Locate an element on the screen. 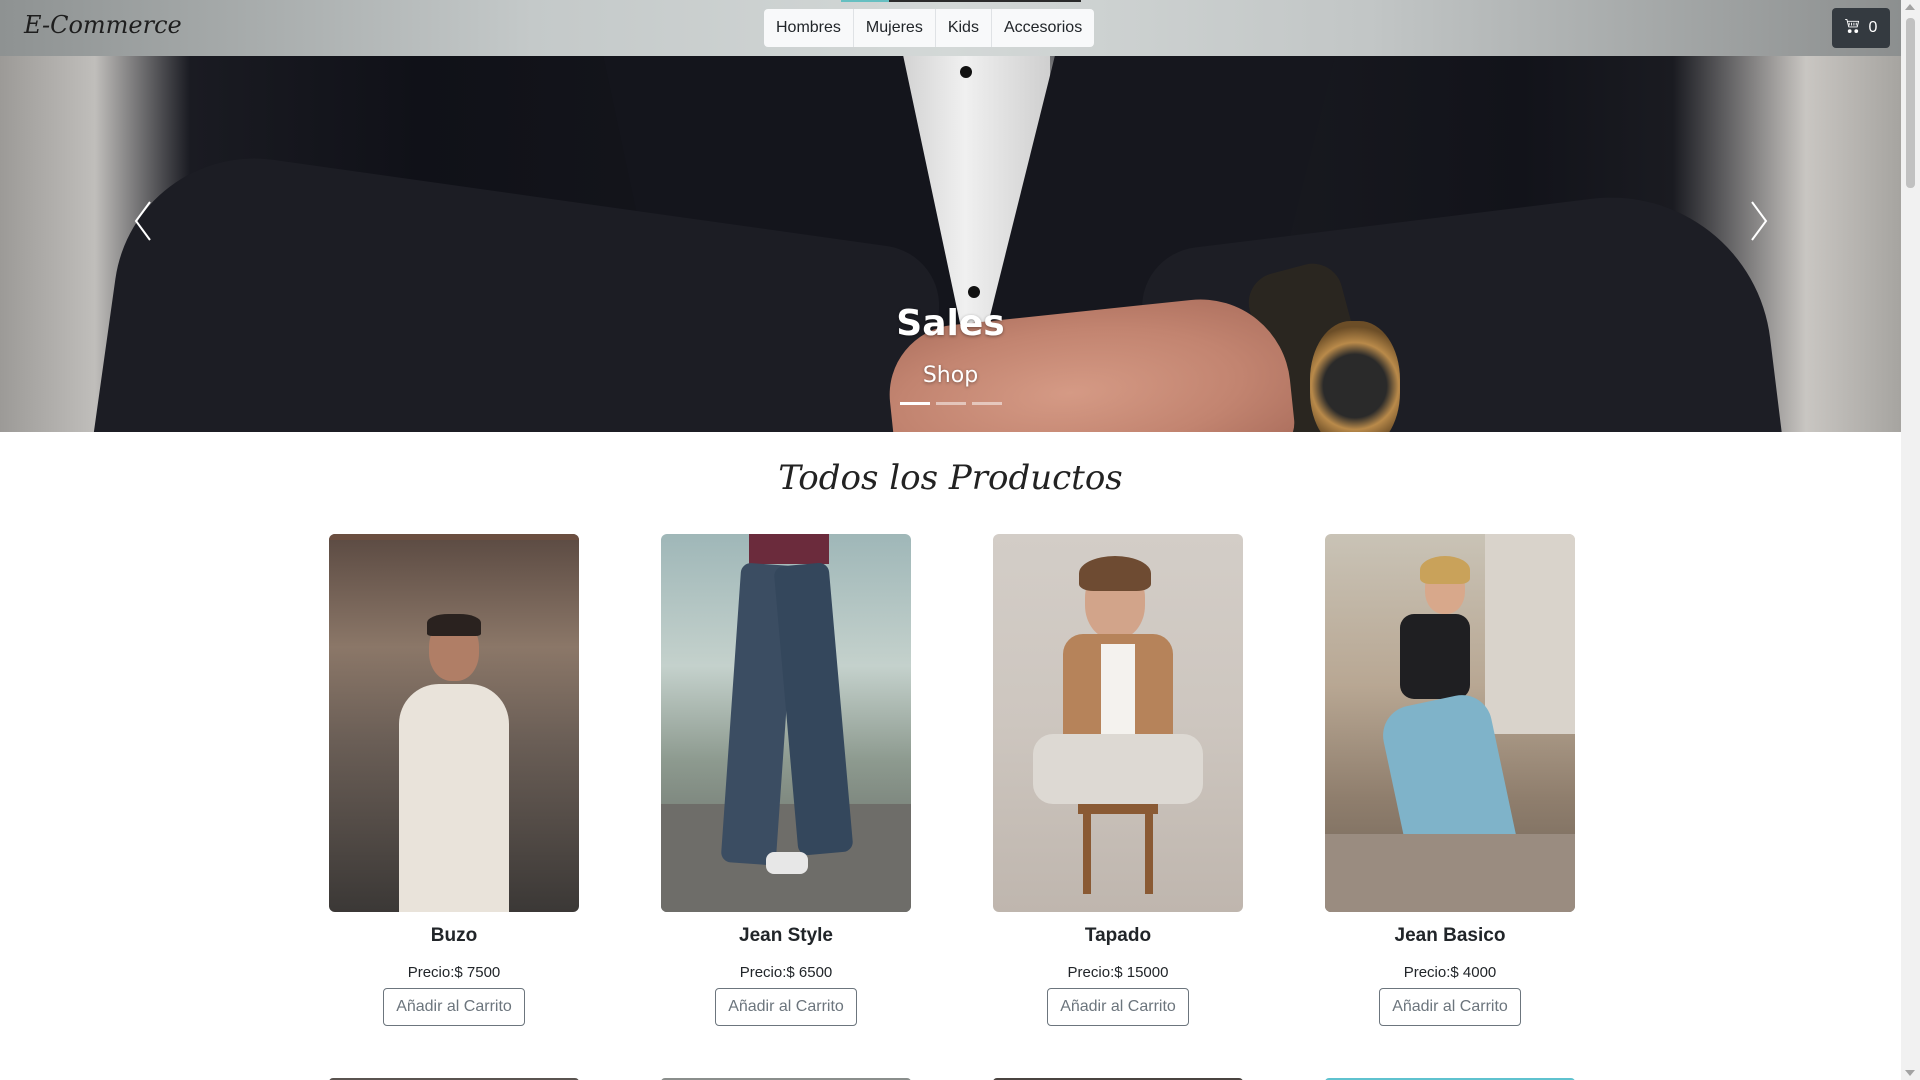 This screenshot has height=1080, width=1920. product-name: Buzo is located at coordinates (454, 935).